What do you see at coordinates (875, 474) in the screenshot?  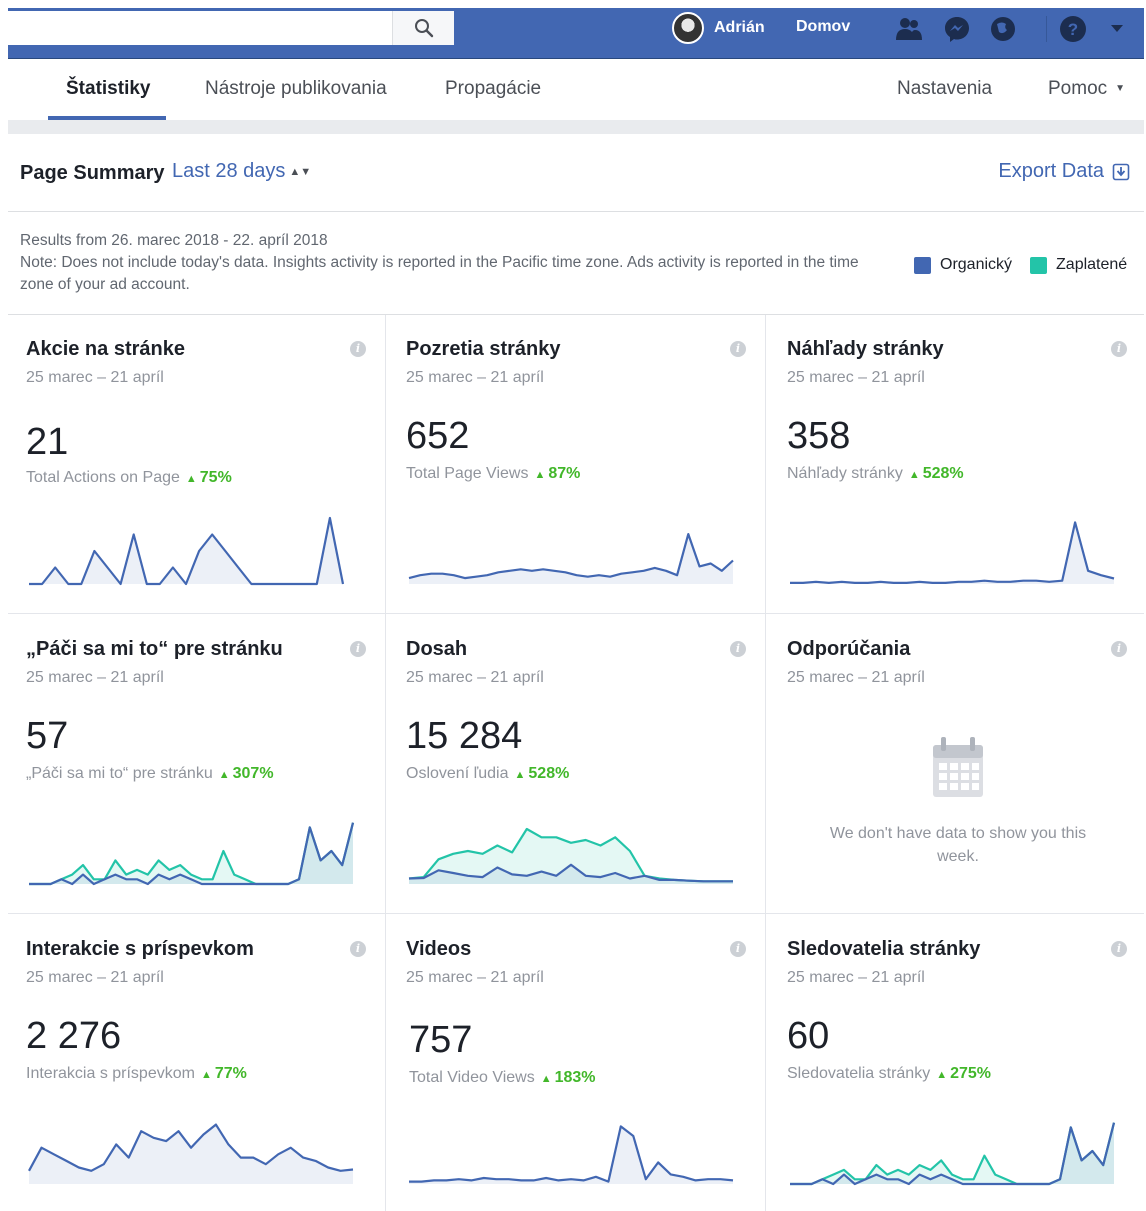 I see `card-subtitle: Náhľady stránky 528%` at bounding box center [875, 474].